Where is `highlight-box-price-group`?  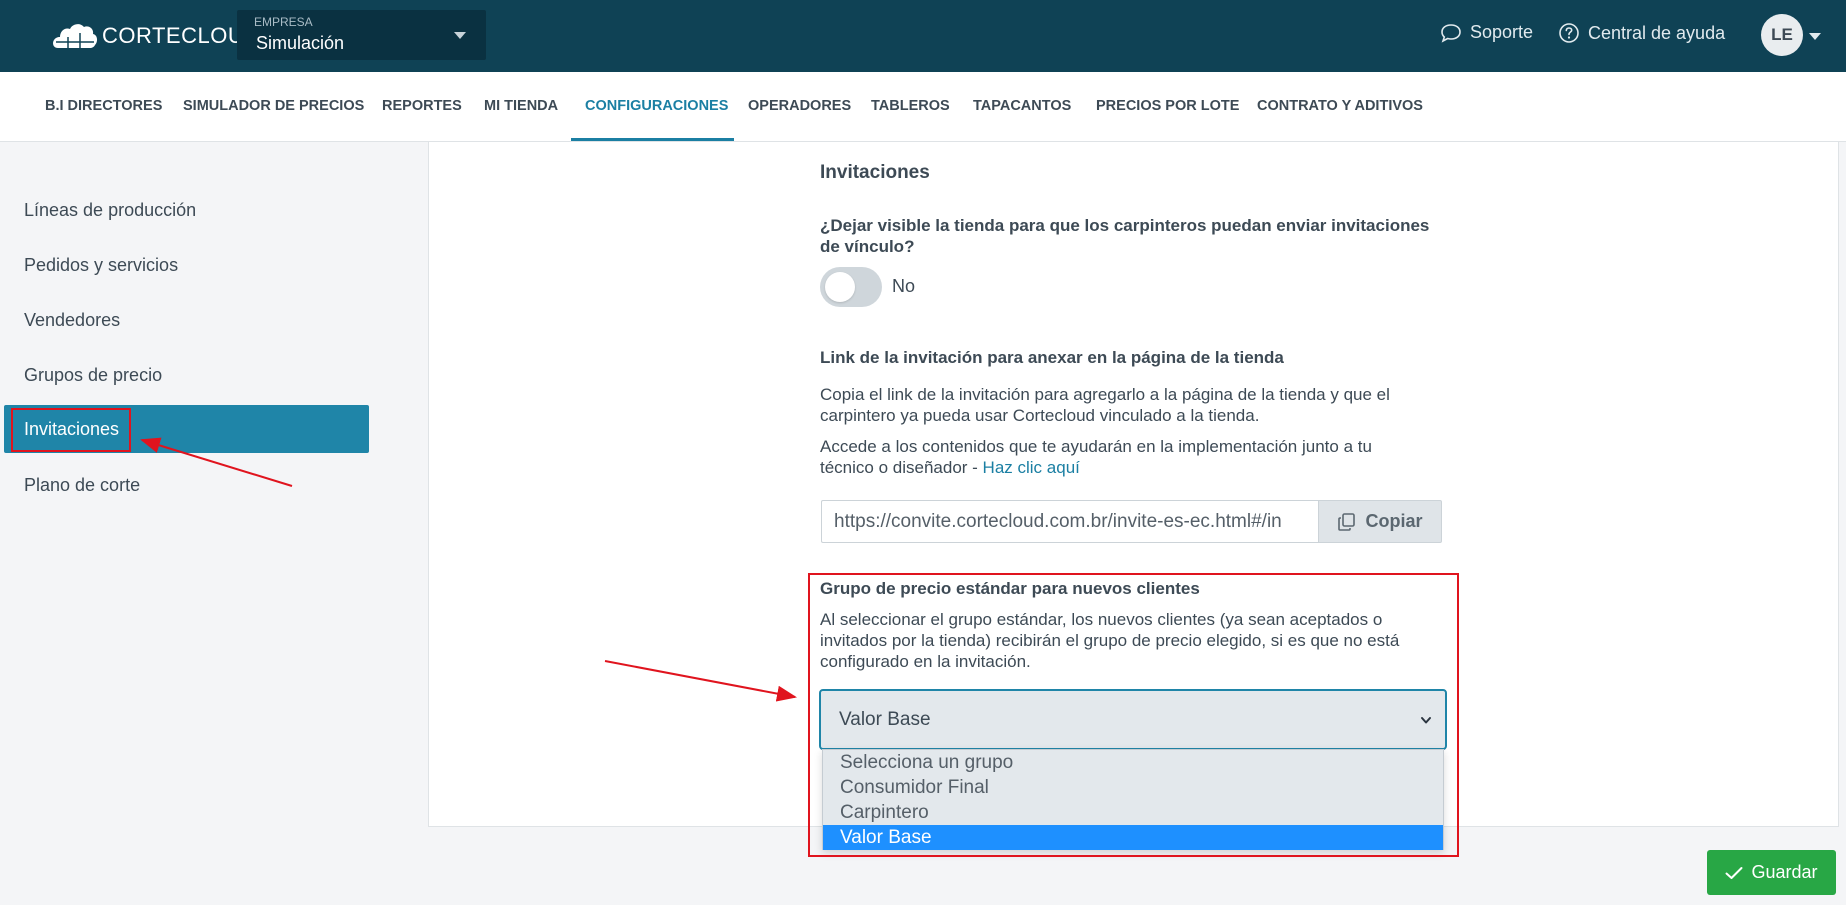 highlight-box-price-group is located at coordinates (1133, 715).